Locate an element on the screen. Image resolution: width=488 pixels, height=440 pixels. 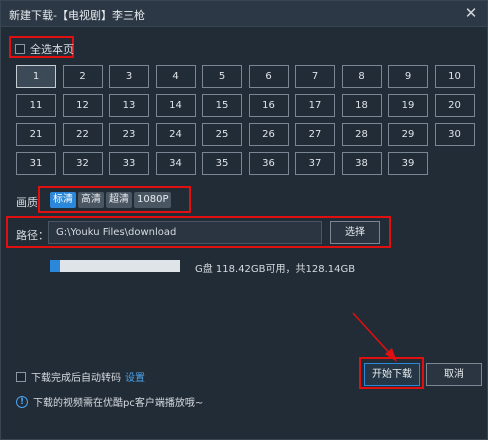
quality-option-2: 超清 is located at coordinates (119, 200).